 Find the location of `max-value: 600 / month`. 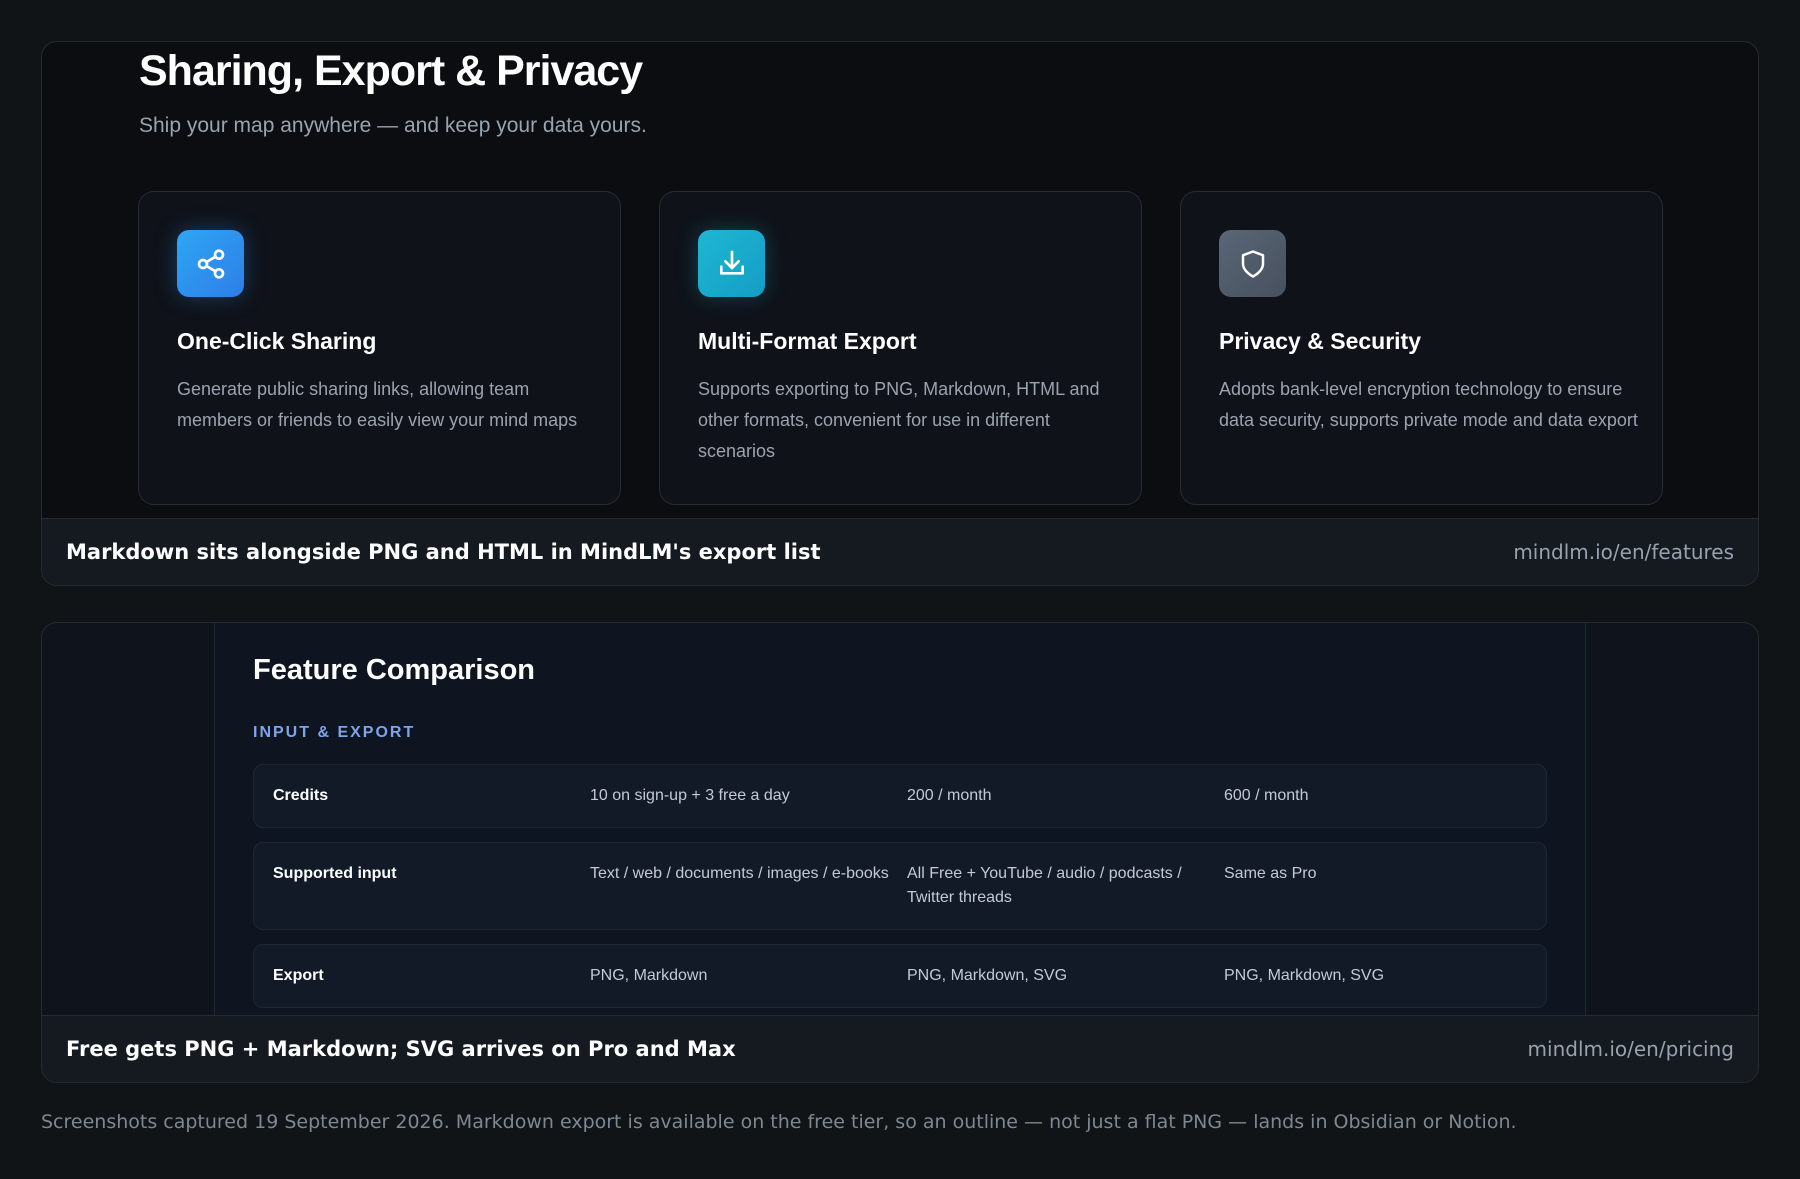

max-value: 600 / month is located at coordinates (1266, 795).